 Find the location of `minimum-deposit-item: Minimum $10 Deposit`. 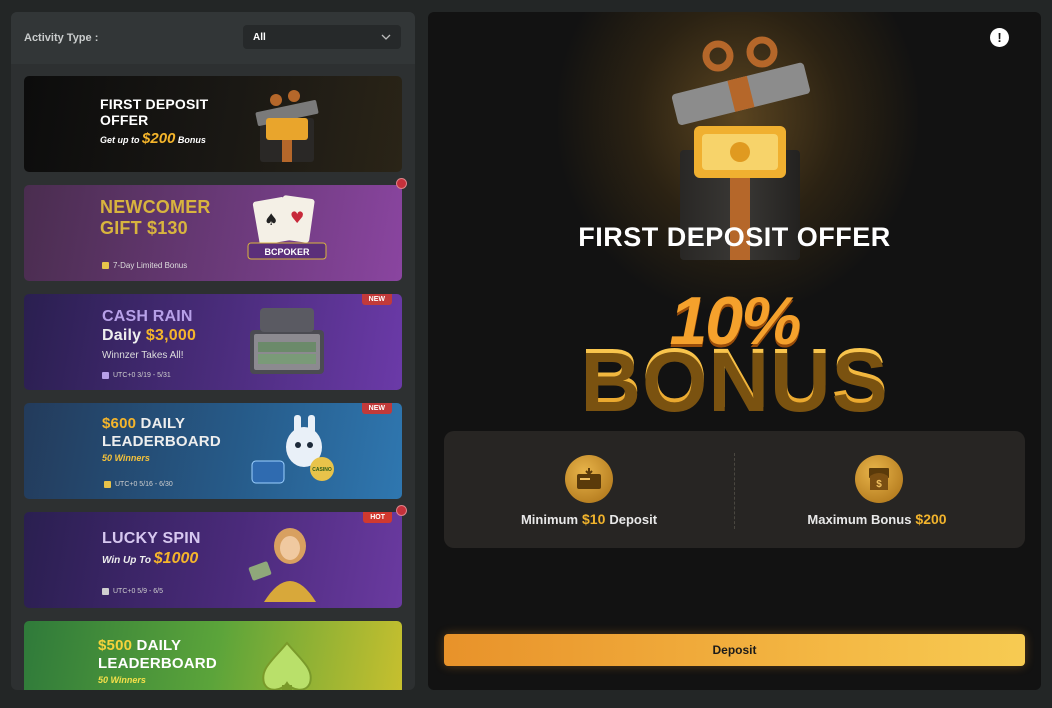

minimum-deposit-item: Minimum $10 Deposit is located at coordinates (589, 491).